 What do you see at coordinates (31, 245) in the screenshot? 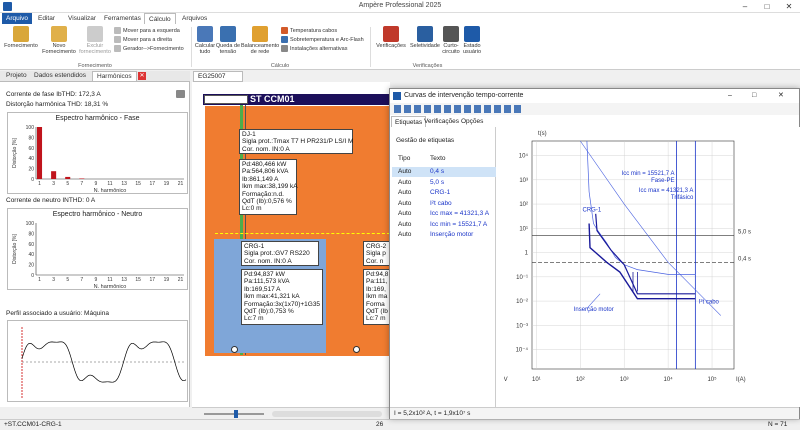
I see `y-tick-label: 60` at bounding box center [31, 245].